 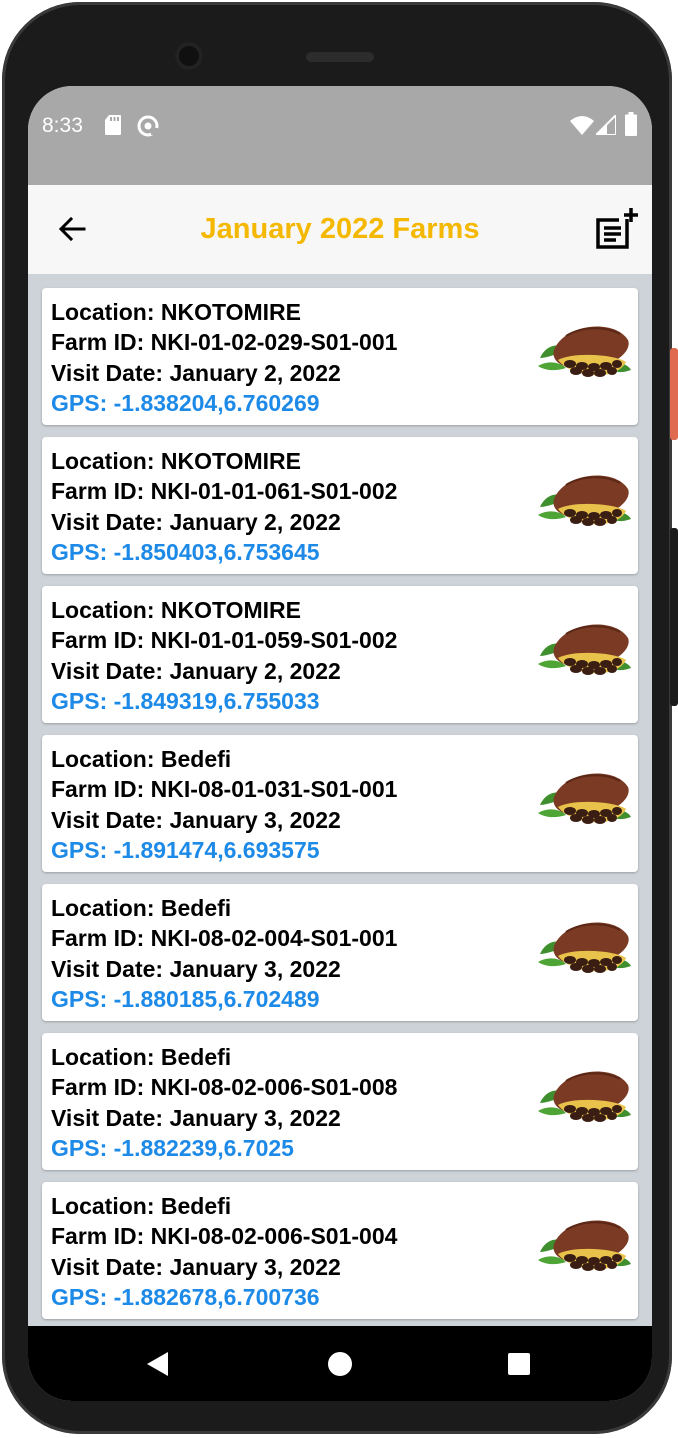 I want to click on cell-signal-icon, so click(x=605, y=126).